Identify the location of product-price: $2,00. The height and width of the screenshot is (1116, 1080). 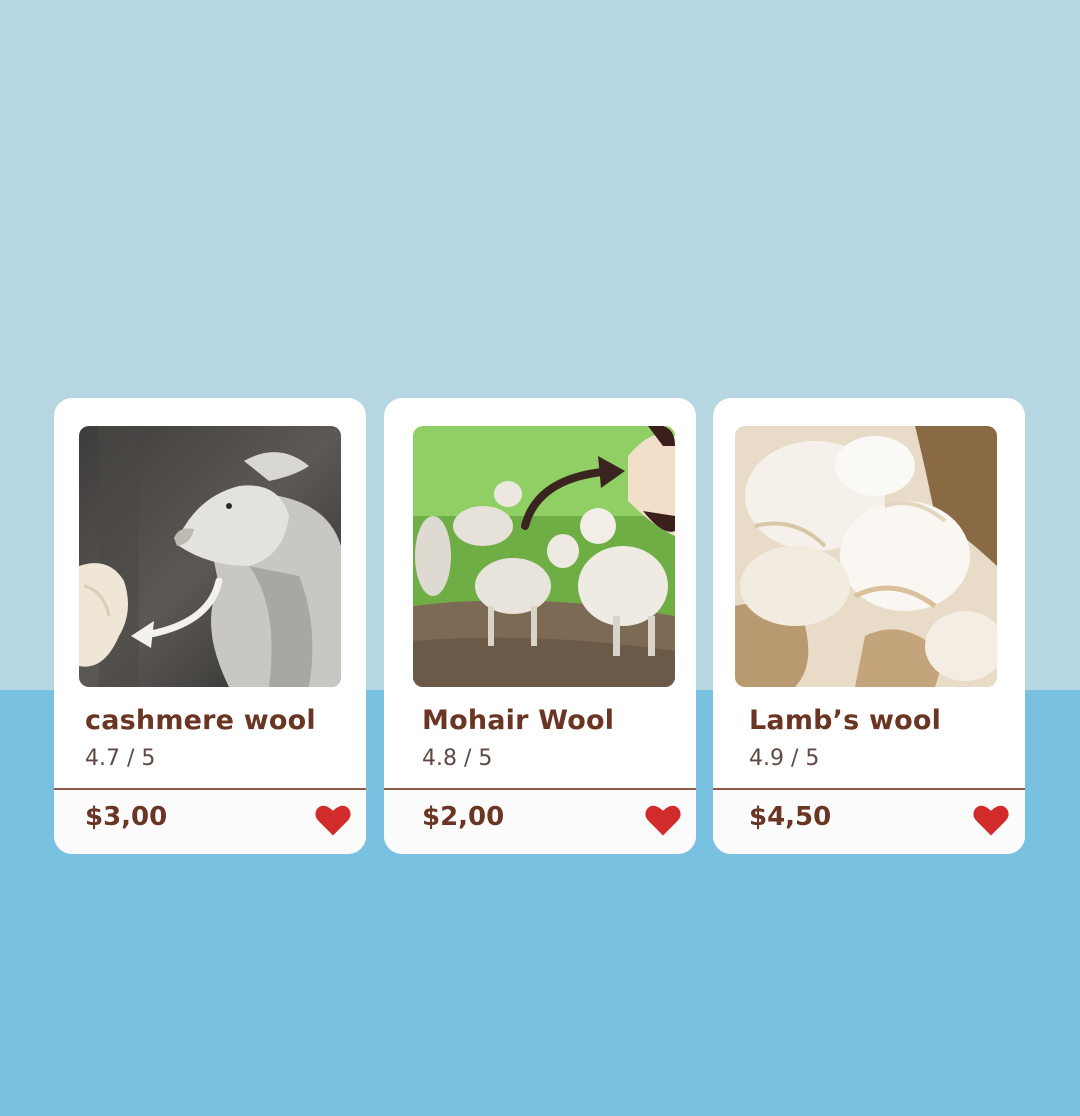
(463, 817).